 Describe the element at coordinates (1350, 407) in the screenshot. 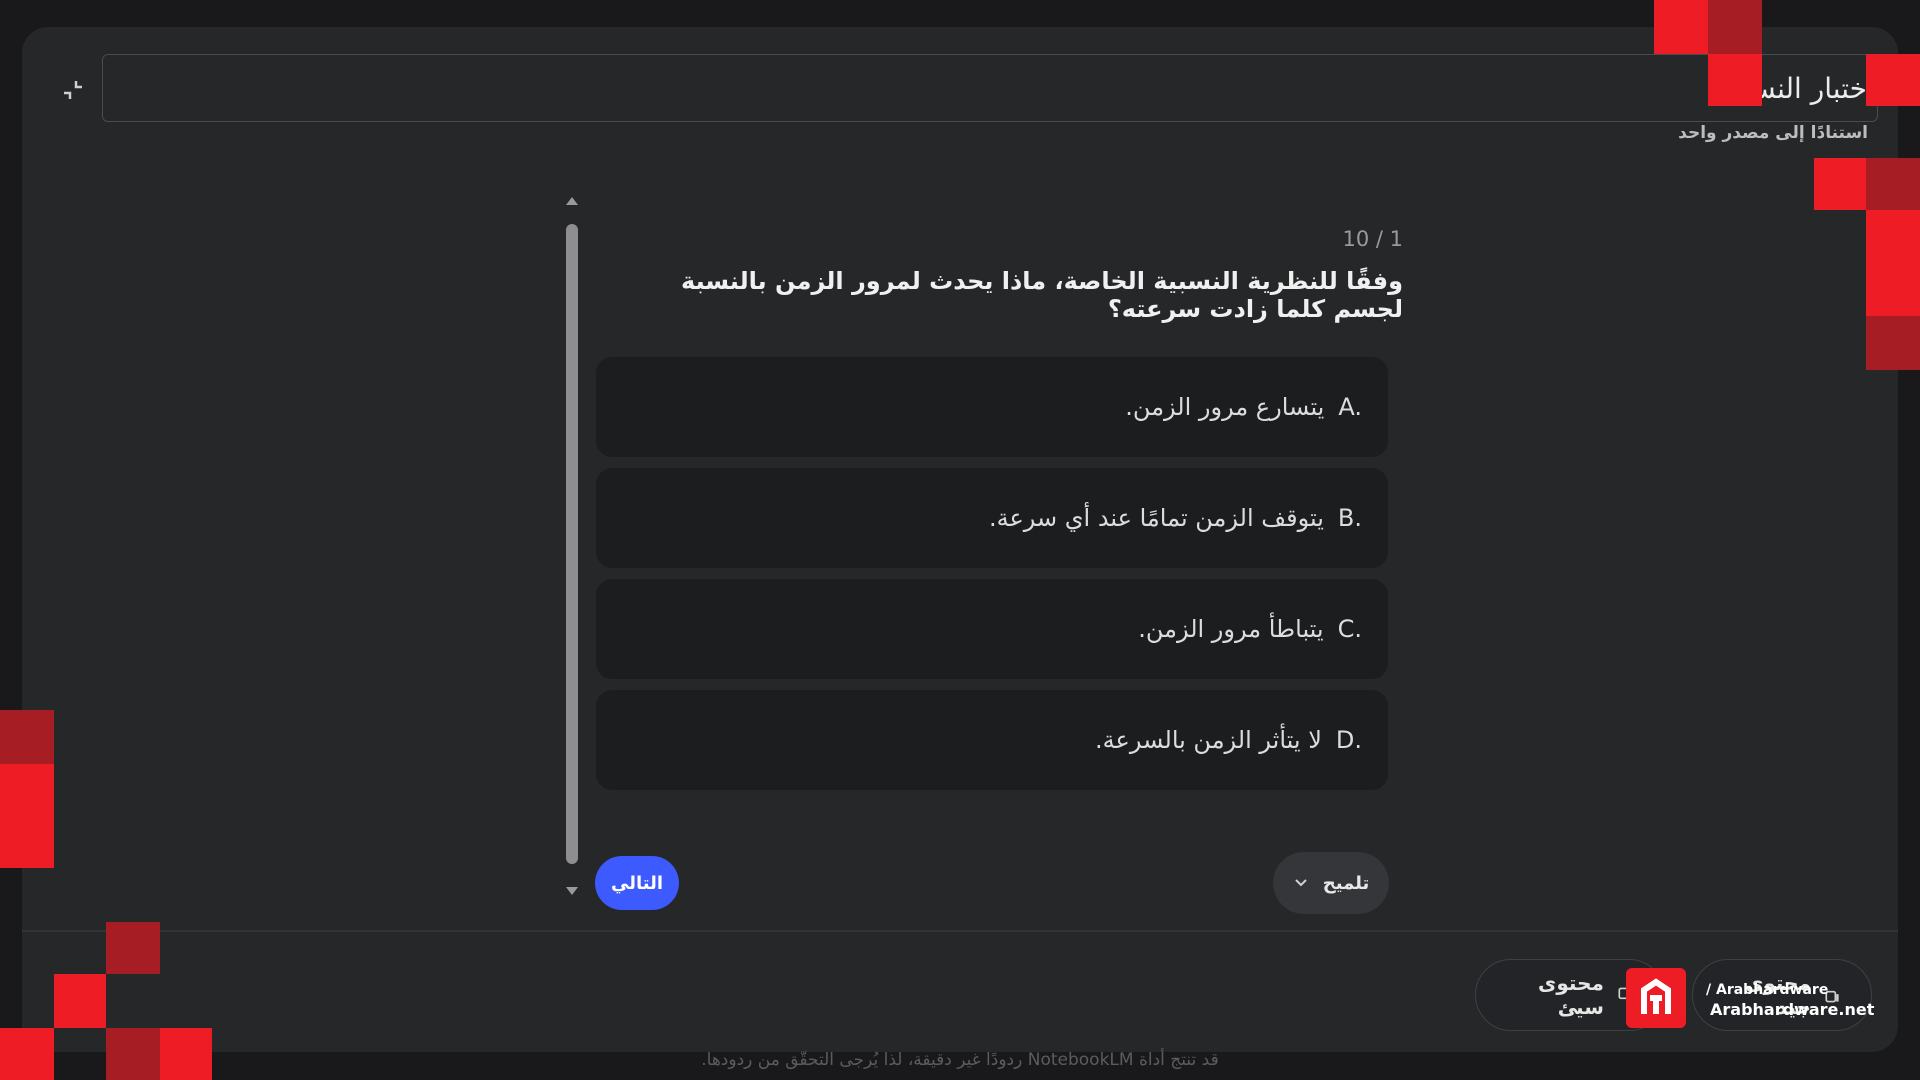

I see `option-letter: A.` at that location.